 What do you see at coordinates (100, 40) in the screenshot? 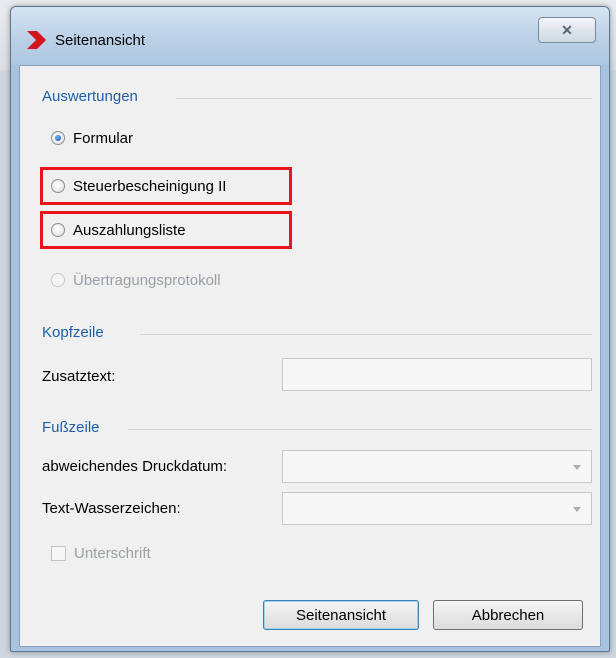
I see `window-title: Seitenansicht` at bounding box center [100, 40].